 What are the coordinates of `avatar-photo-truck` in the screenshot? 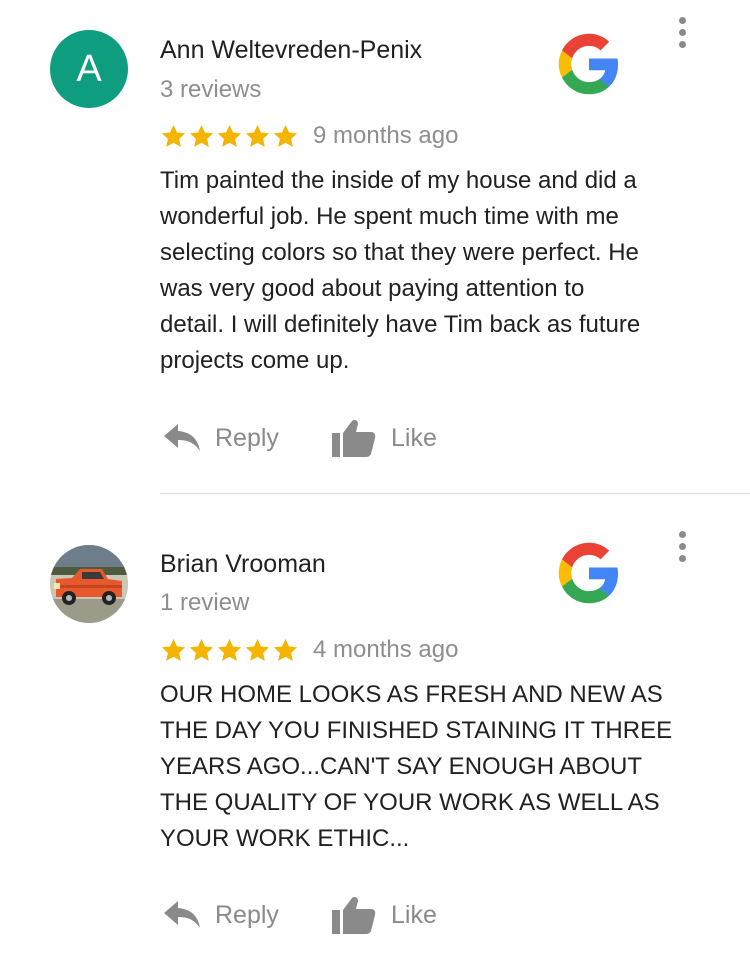 It's located at (89, 584).